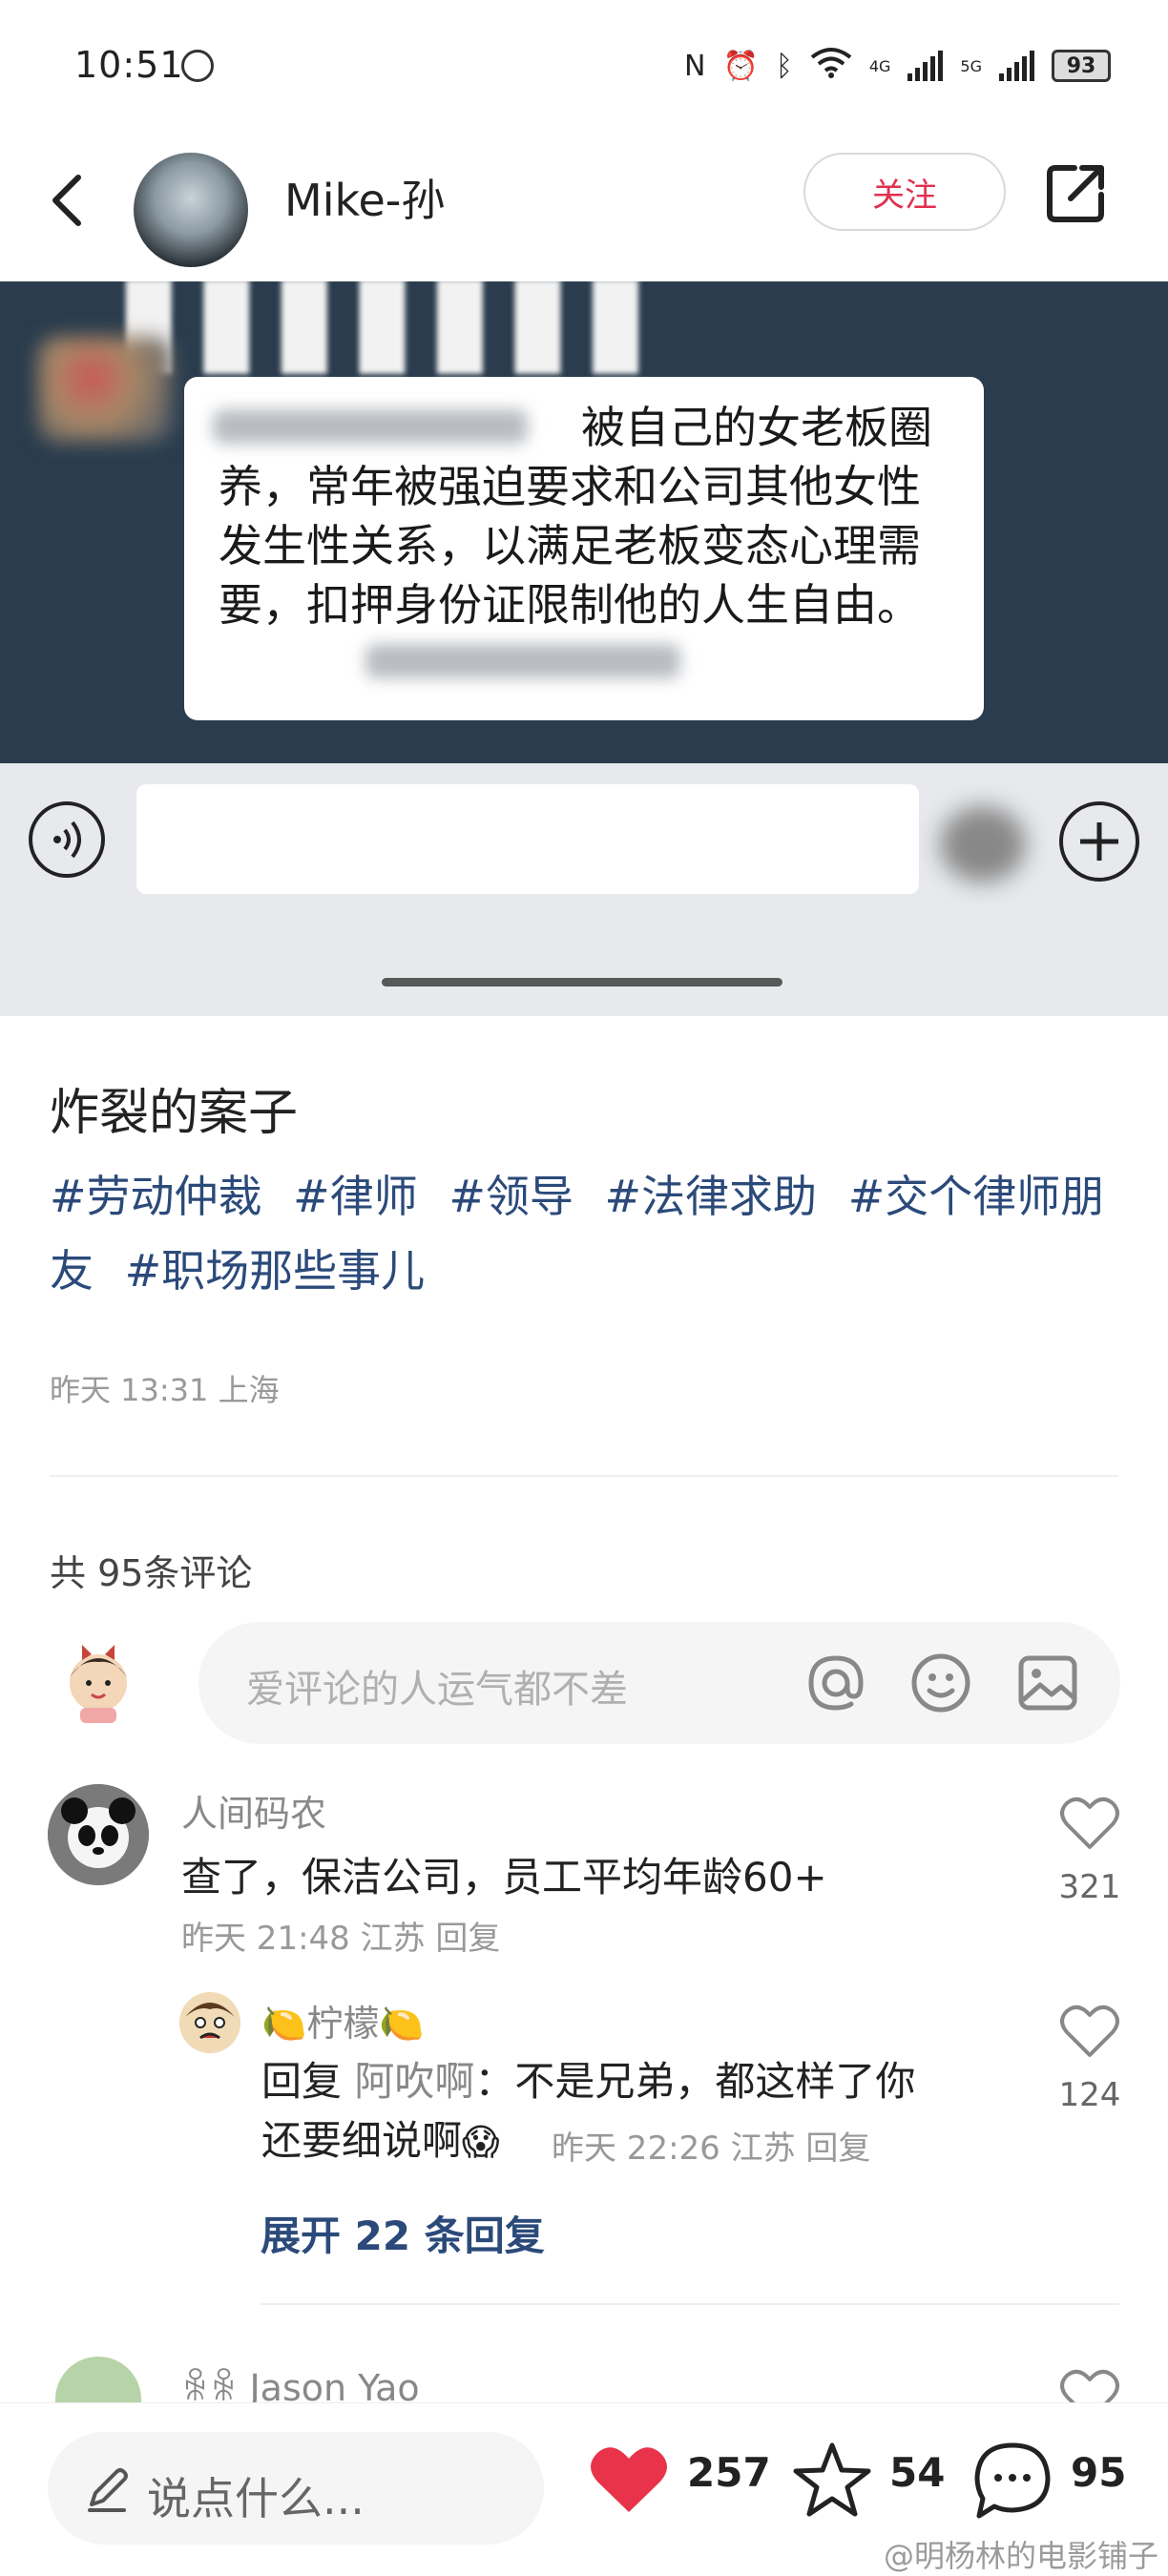 Image resolution: width=1168 pixels, height=2576 pixels. I want to click on reply-text-line1: ：不是兄弟，都这样了你, so click(695, 2081).